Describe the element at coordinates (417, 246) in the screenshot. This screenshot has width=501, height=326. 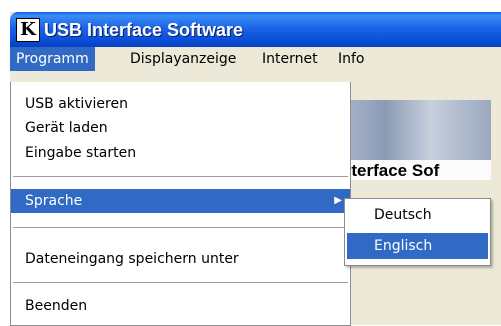
I see `submenu-item-englisch: Englisch` at that location.